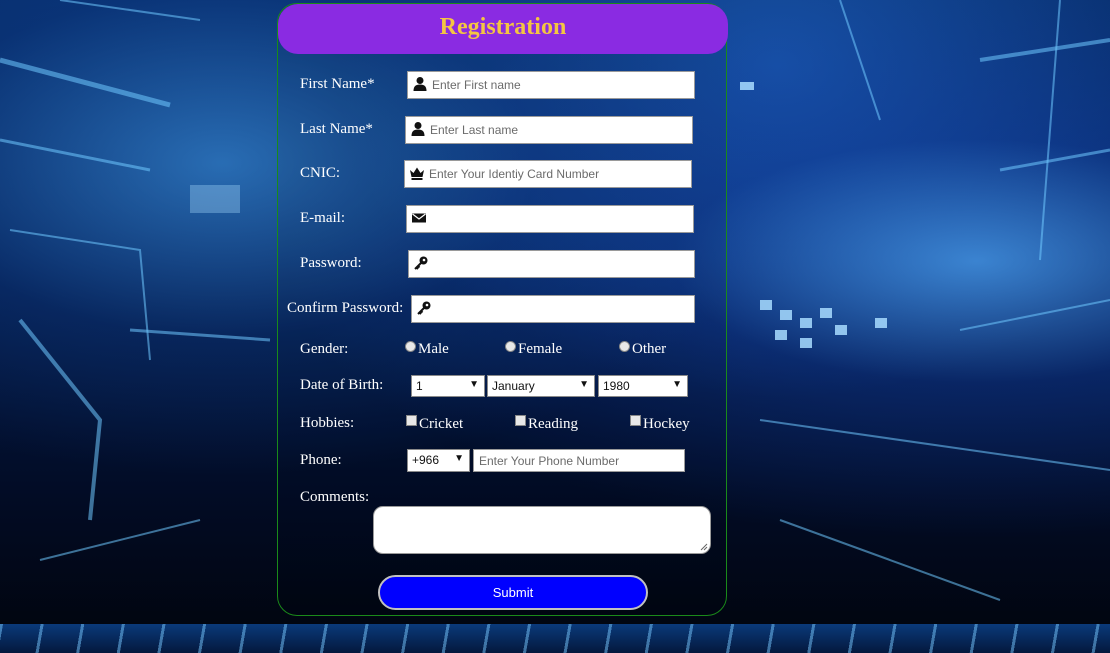 The width and height of the screenshot is (1110, 653). I want to click on email-field, so click(550, 219).